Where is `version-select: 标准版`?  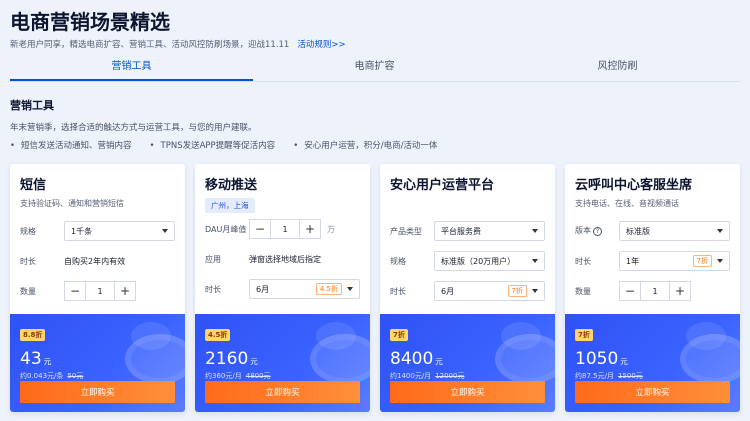
version-select: 标准版 is located at coordinates (674, 231).